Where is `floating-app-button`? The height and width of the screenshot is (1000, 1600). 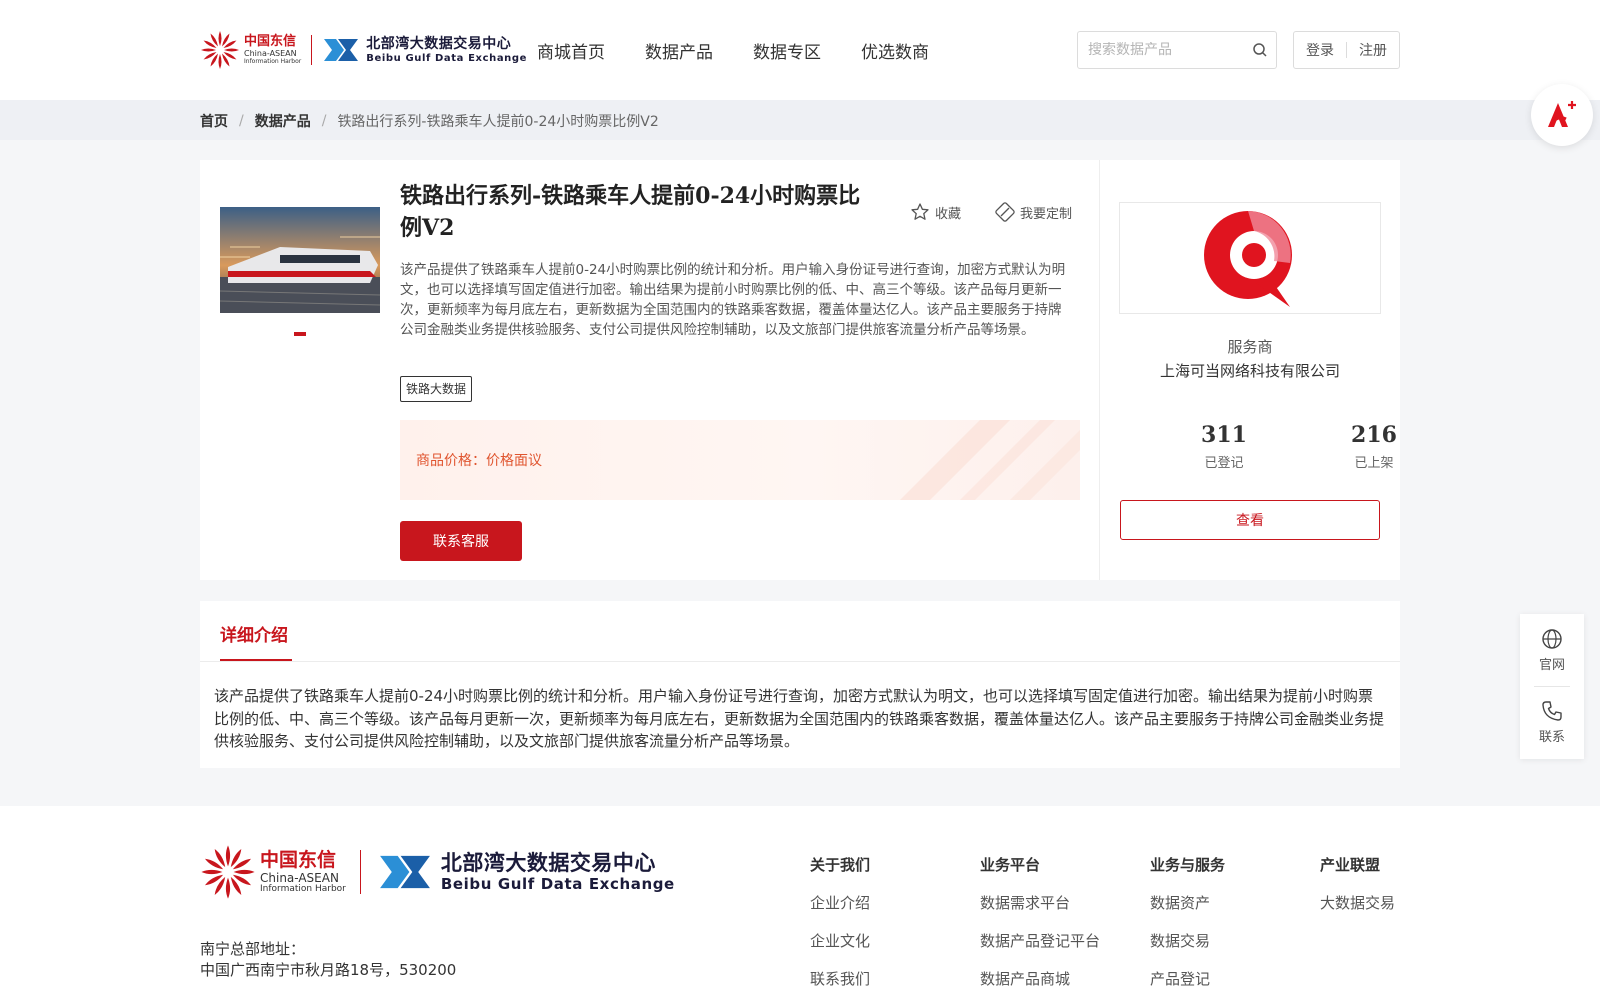
floating-app-button is located at coordinates (1562, 115).